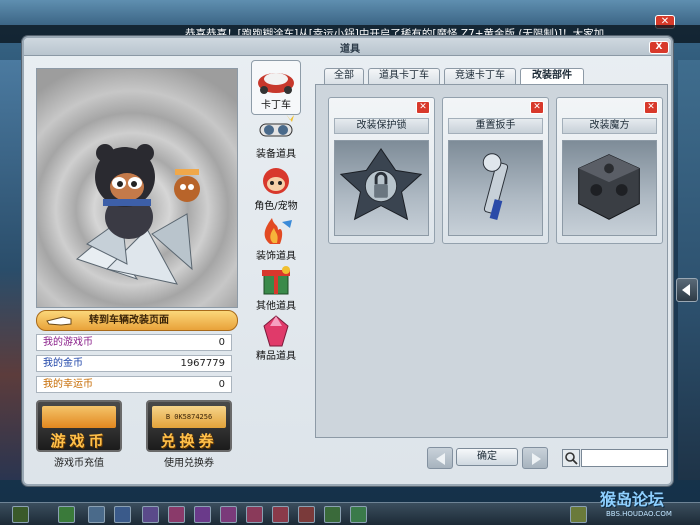 This screenshot has height=525, width=700. I want to click on category-other: 其他道具, so click(276, 288).